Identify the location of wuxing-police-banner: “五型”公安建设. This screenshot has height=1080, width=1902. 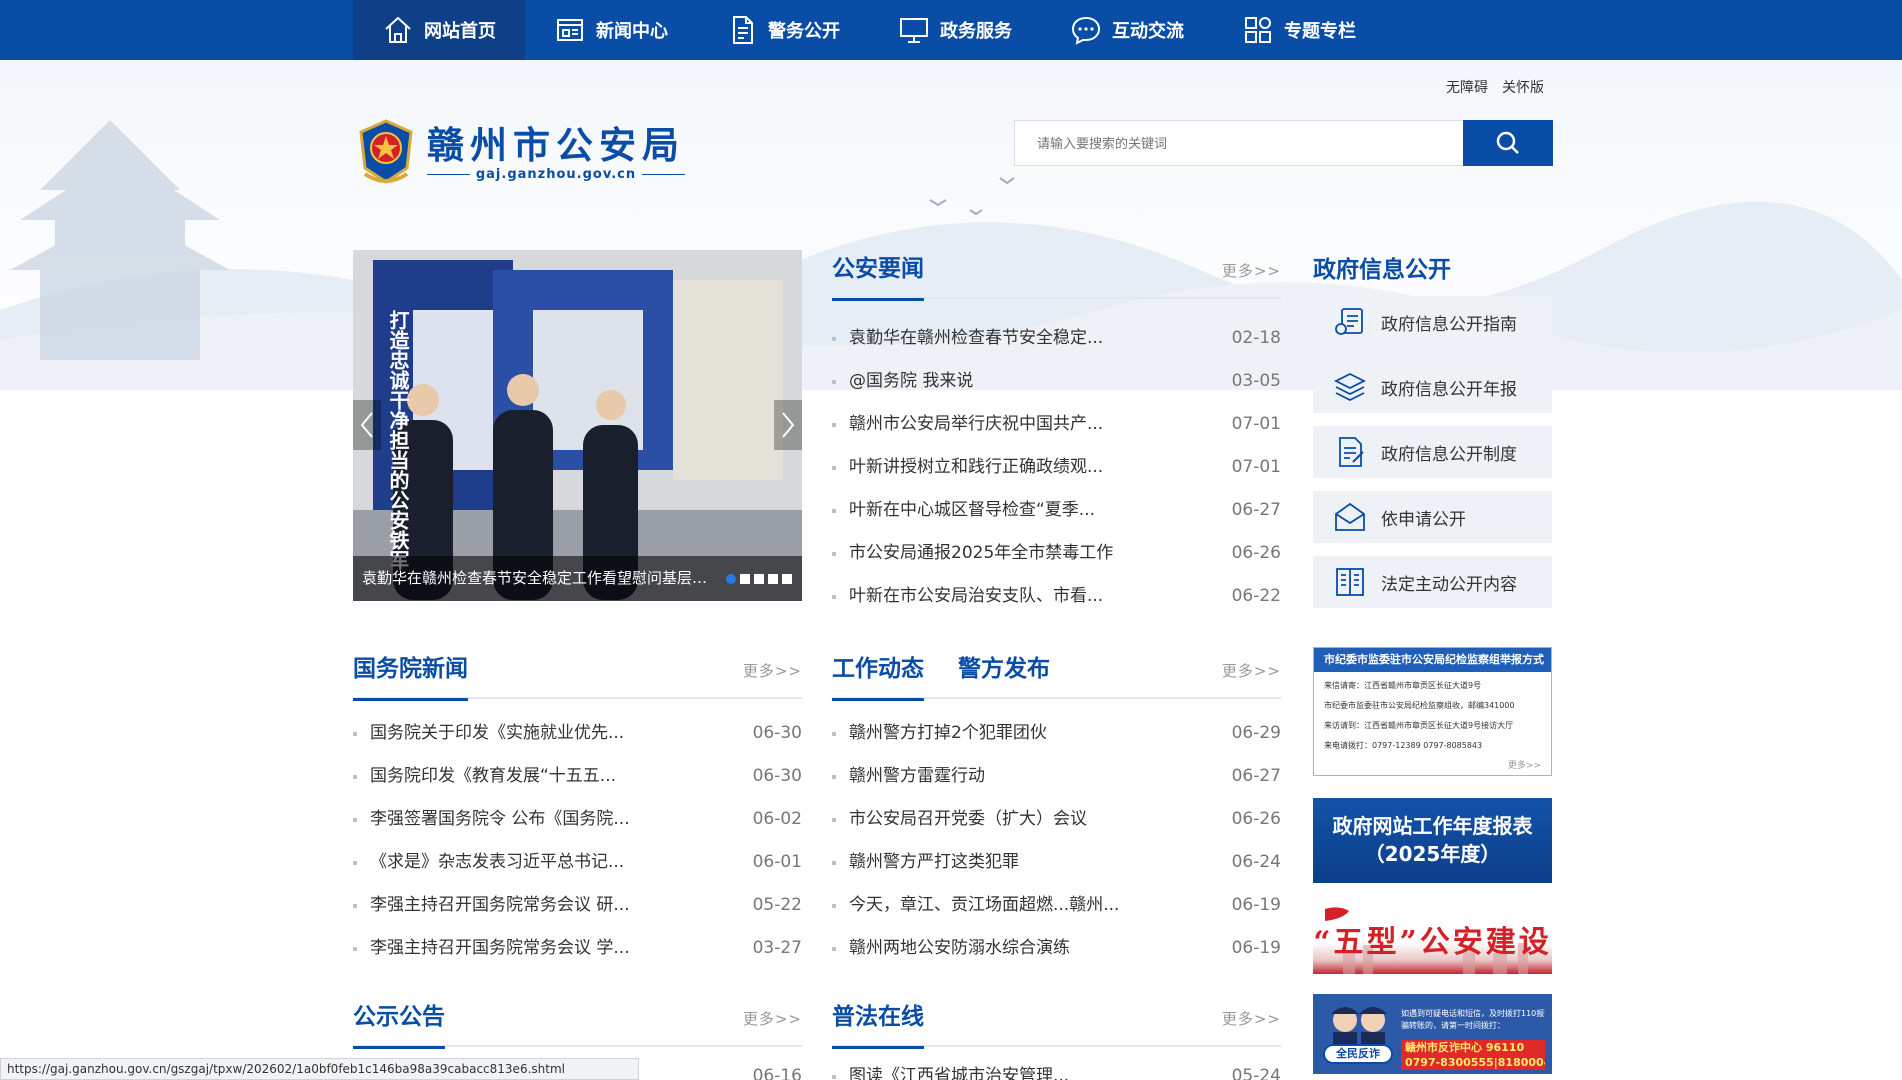
(1432, 938).